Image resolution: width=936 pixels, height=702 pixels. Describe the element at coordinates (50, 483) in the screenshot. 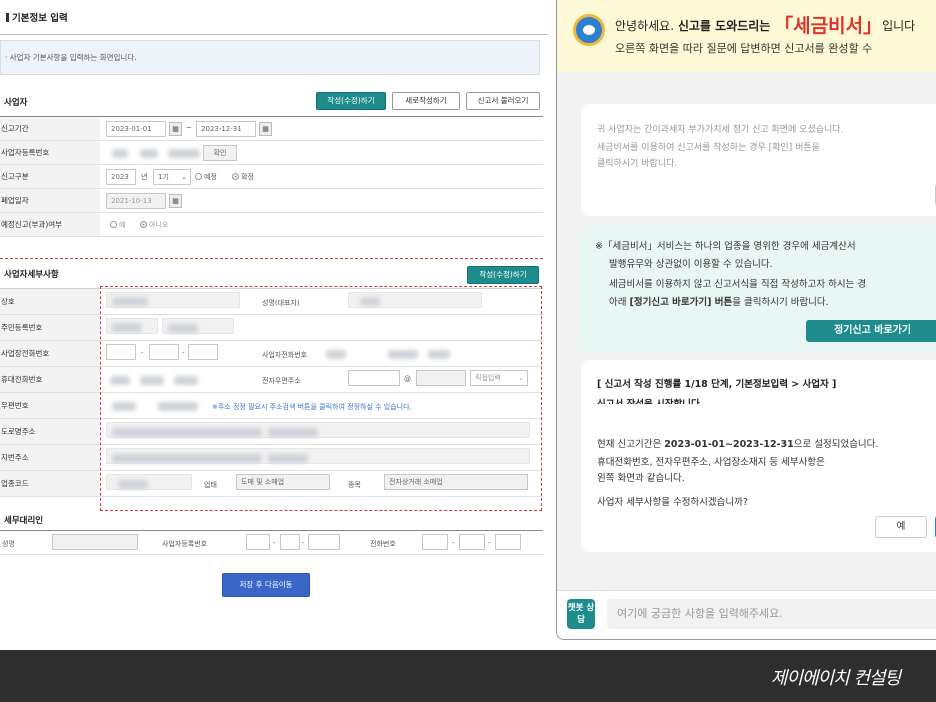

I see `label-industry: 업종코드` at that location.